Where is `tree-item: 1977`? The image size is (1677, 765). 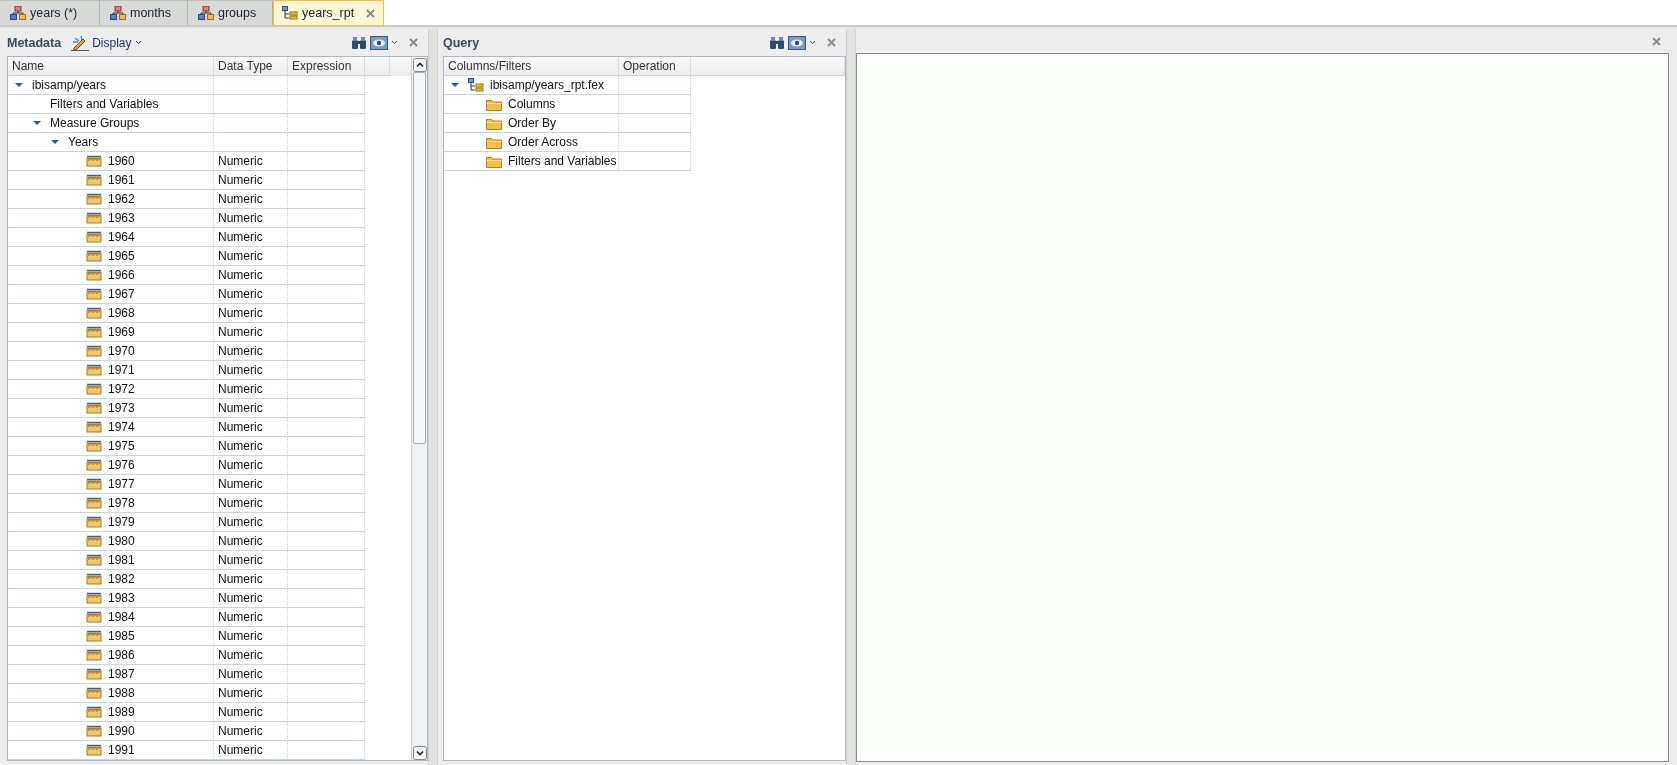
tree-item: 1977 is located at coordinates (121, 484).